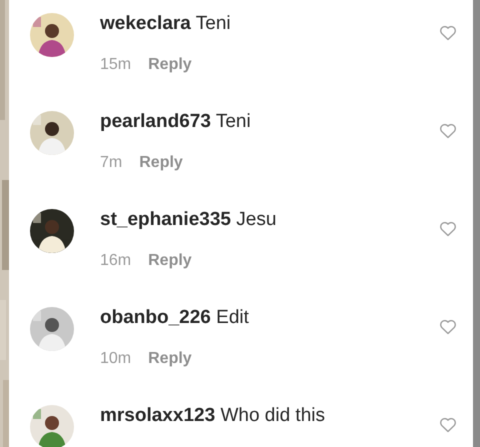 This screenshot has height=447, width=480. I want to click on timestamp: 16m, so click(116, 261).